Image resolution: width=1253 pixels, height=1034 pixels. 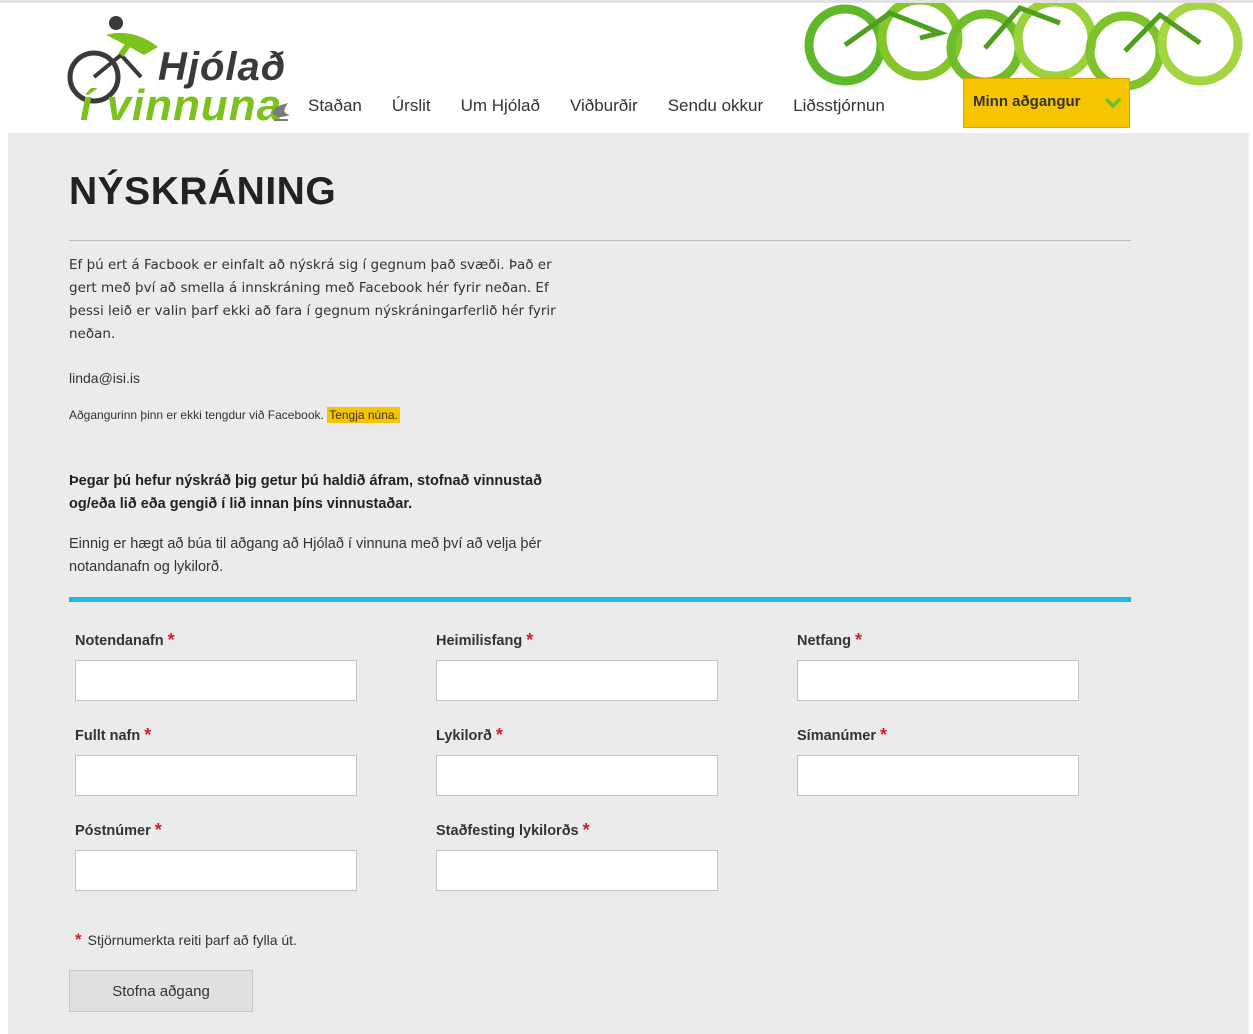 What do you see at coordinates (181, 105) in the screenshot?
I see `logo-text-vinnuna: í vinnuna` at bounding box center [181, 105].